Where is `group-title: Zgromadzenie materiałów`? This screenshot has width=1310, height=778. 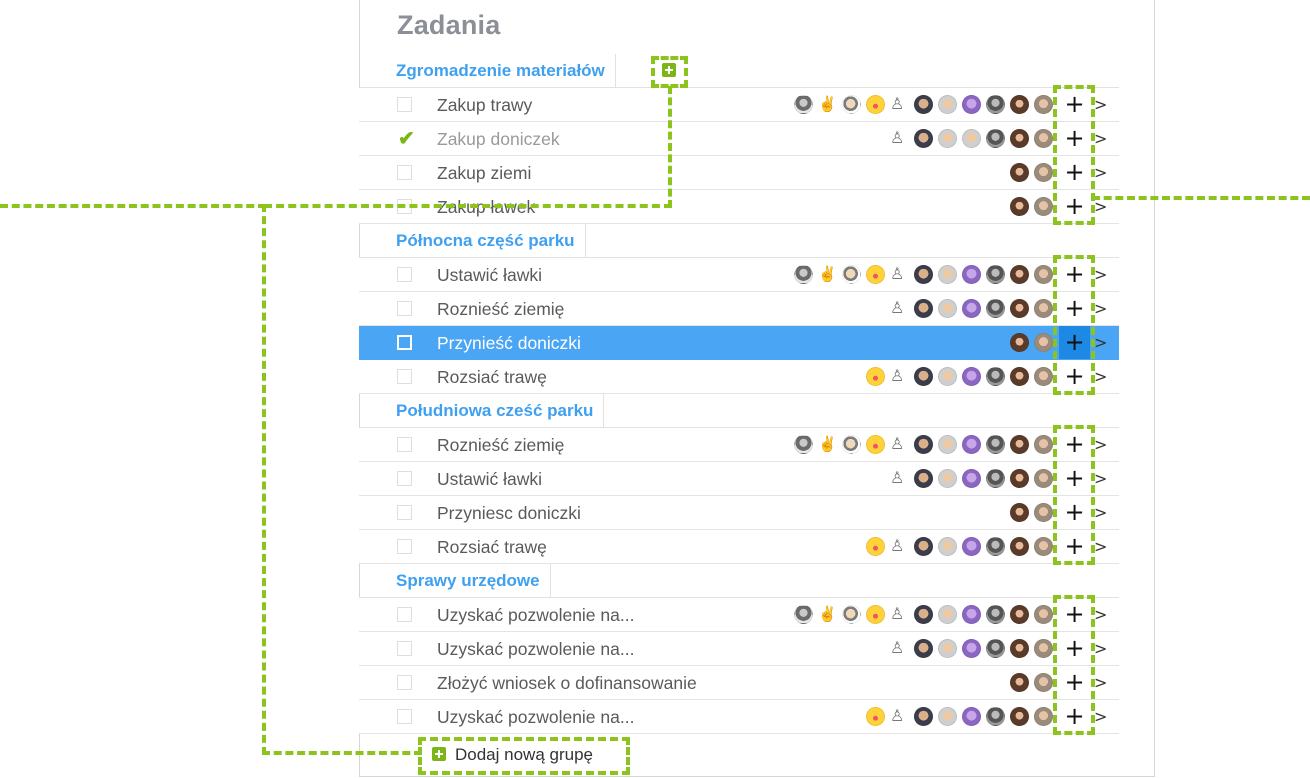
group-title: Zgromadzenie materiałów is located at coordinates (501, 71).